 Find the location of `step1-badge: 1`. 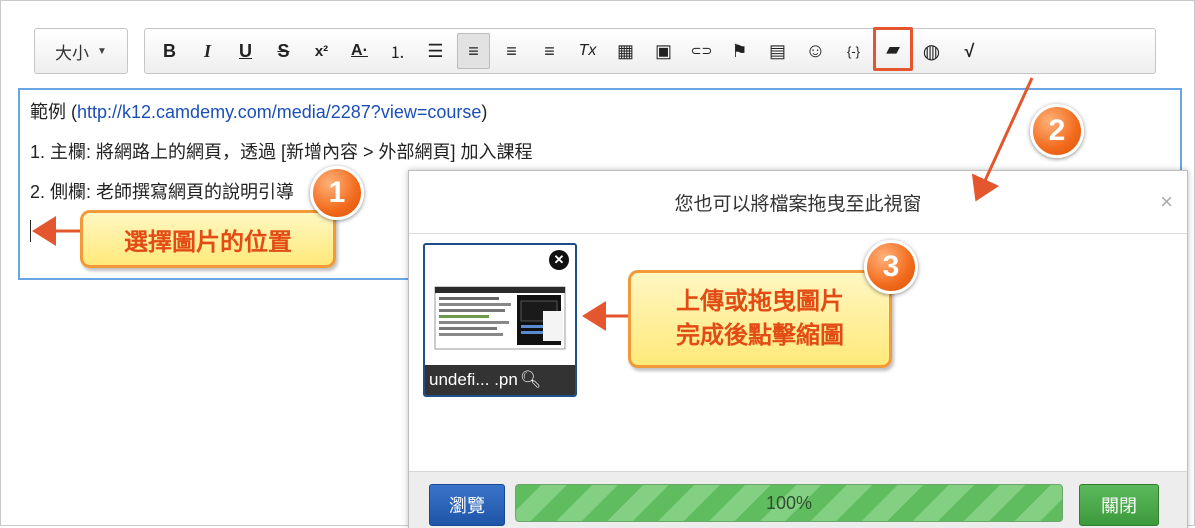

step1-badge: 1 is located at coordinates (337, 193).